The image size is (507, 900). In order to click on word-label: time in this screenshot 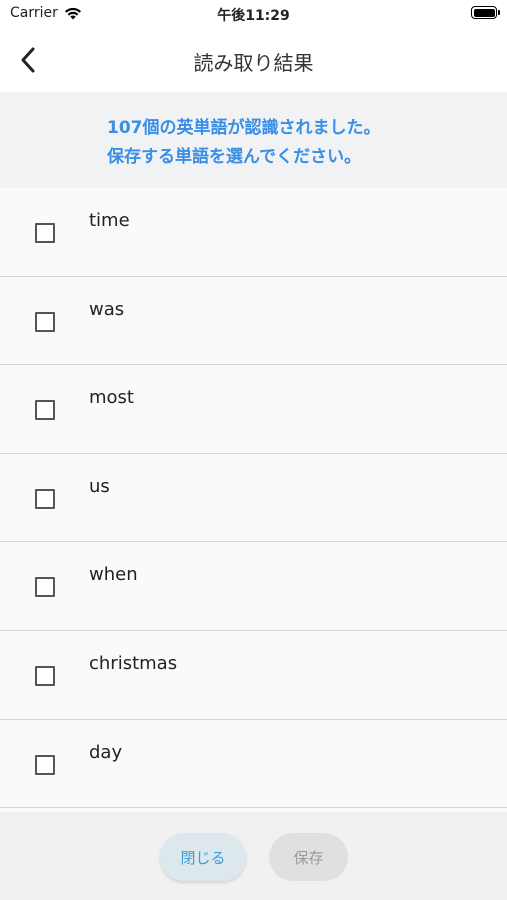, I will do `click(109, 220)`.